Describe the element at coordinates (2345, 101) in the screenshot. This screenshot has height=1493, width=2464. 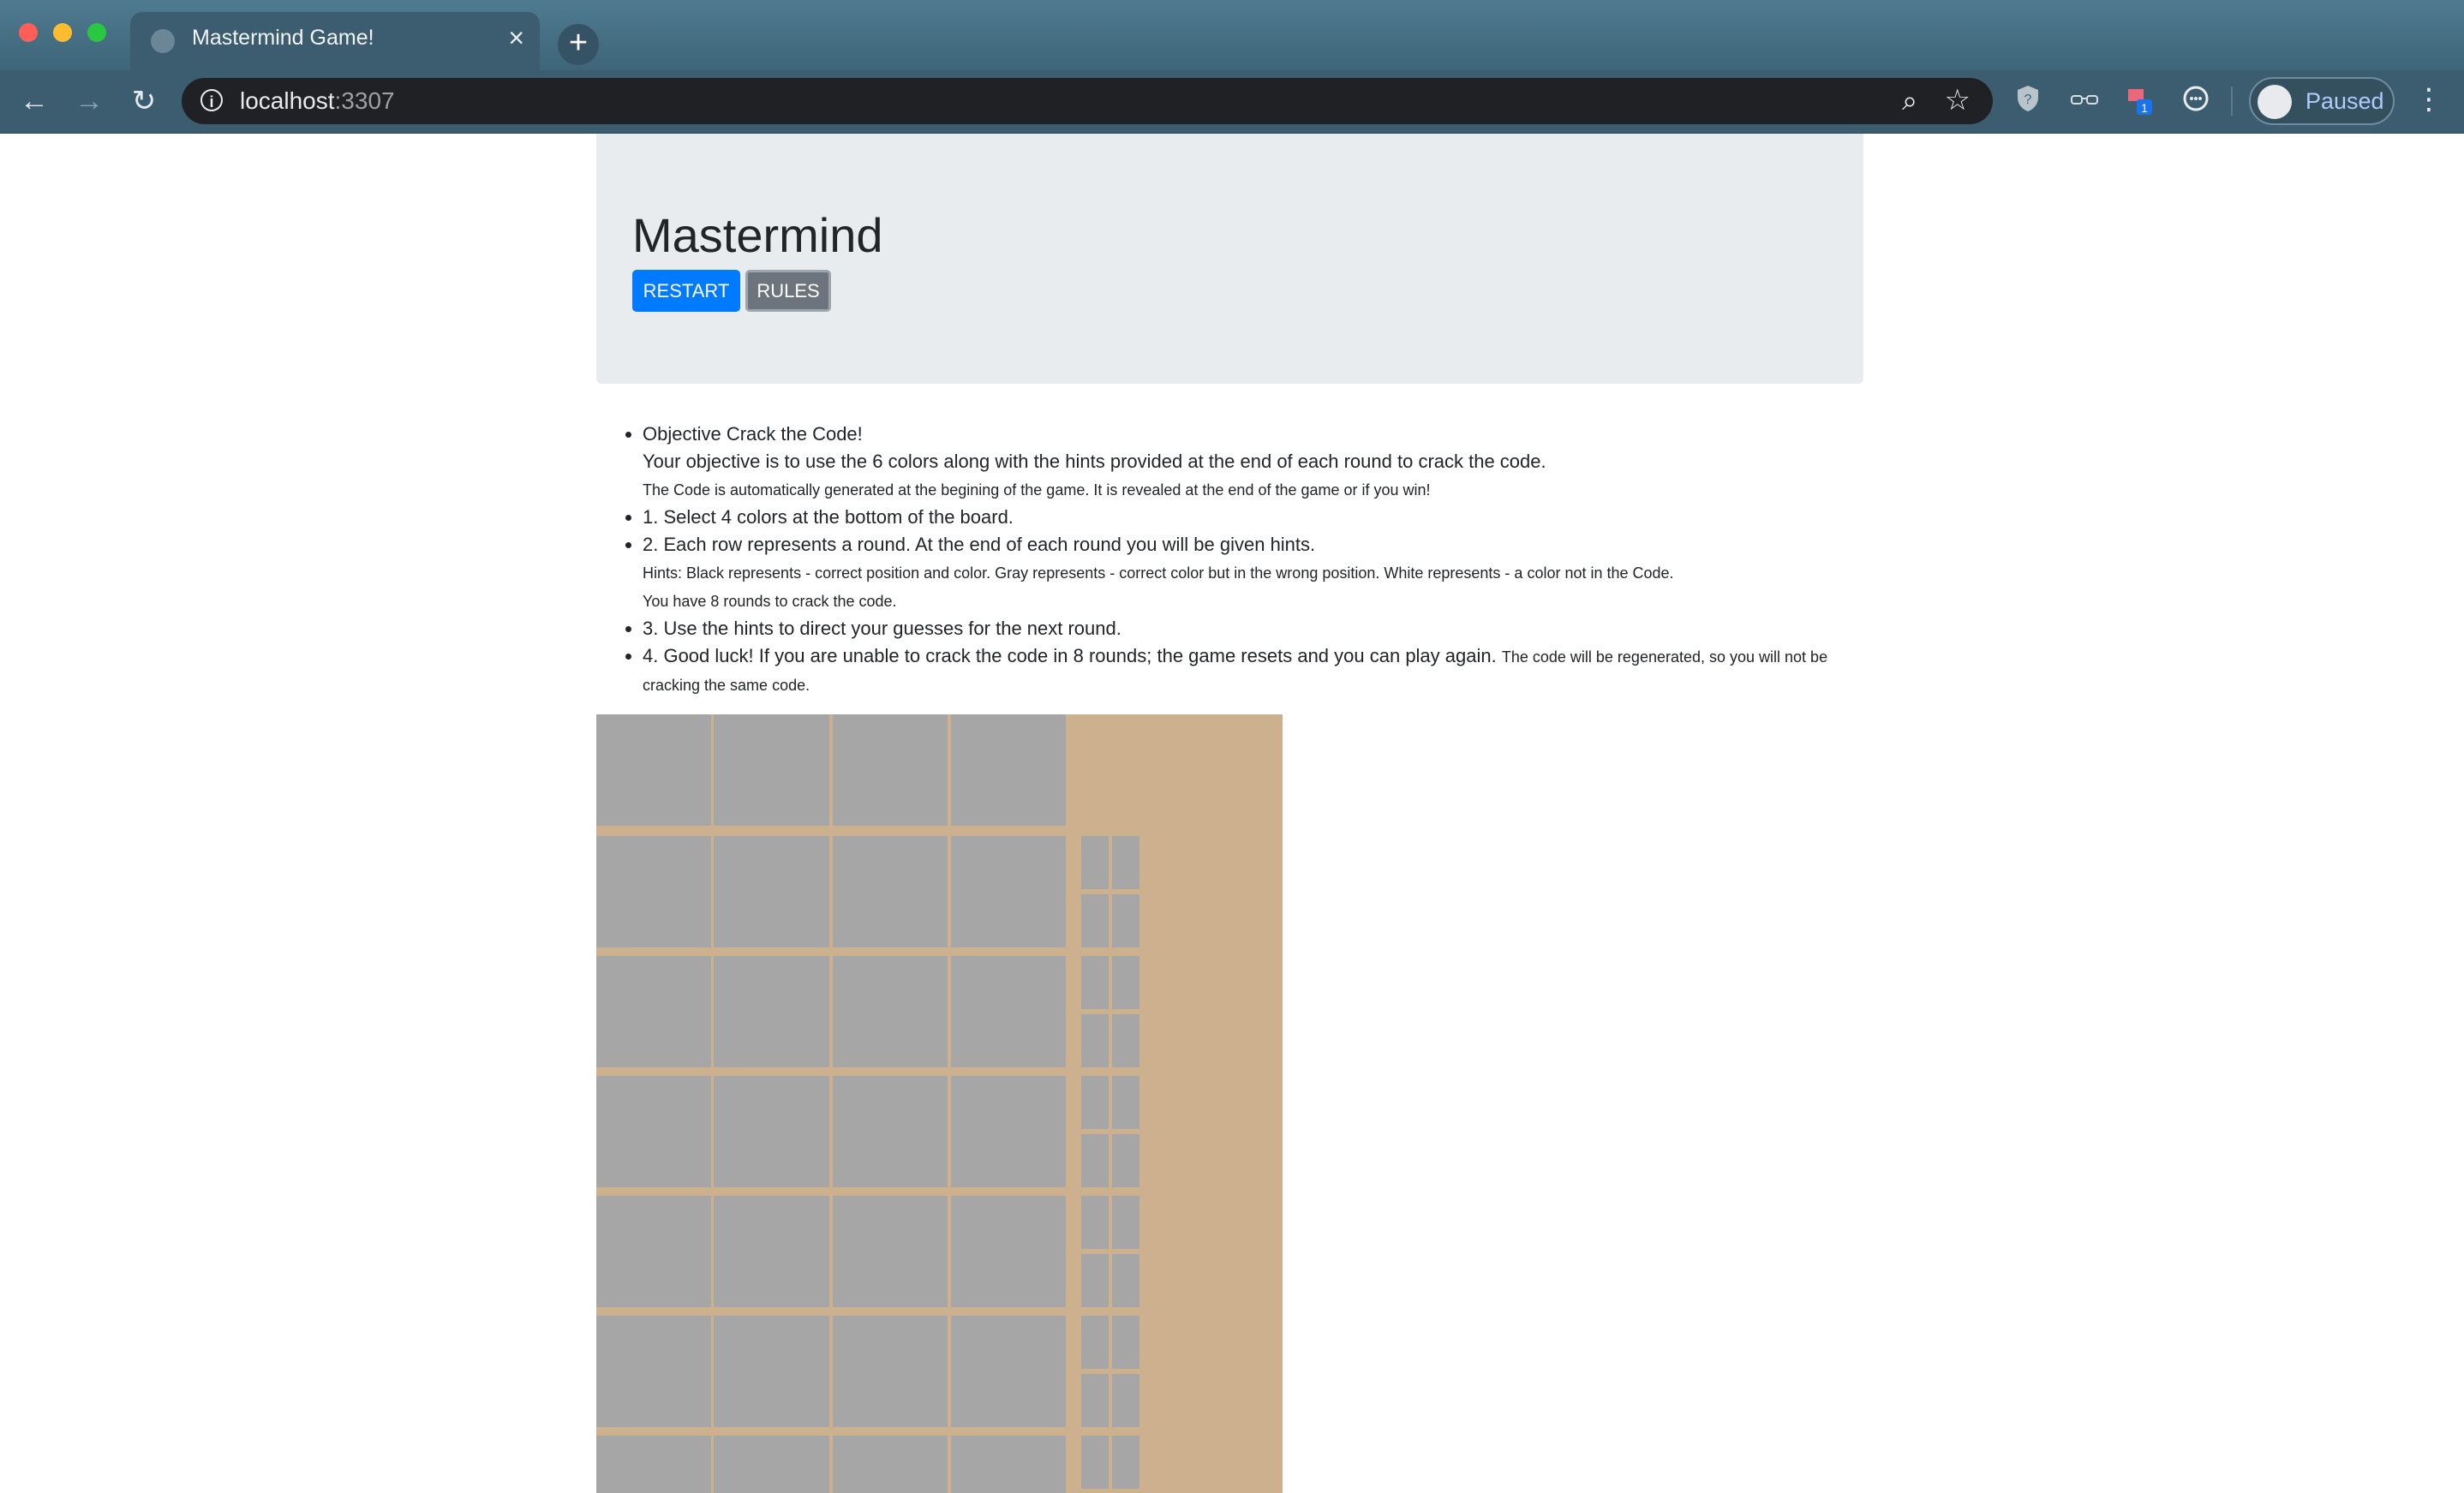
I see `profile-label: Paused` at that location.